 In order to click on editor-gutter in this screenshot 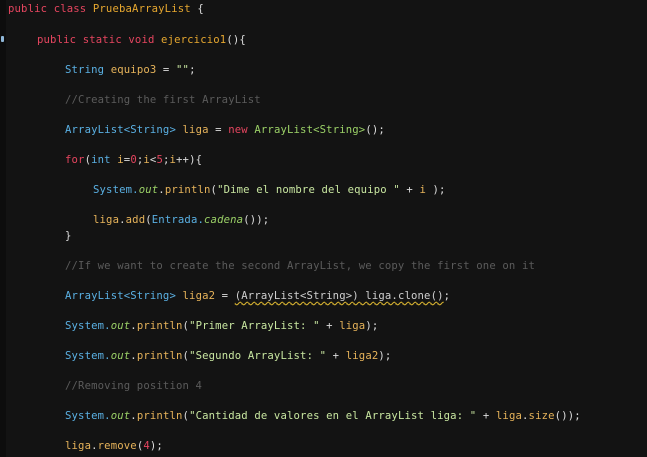, I will do `click(3, 228)`.